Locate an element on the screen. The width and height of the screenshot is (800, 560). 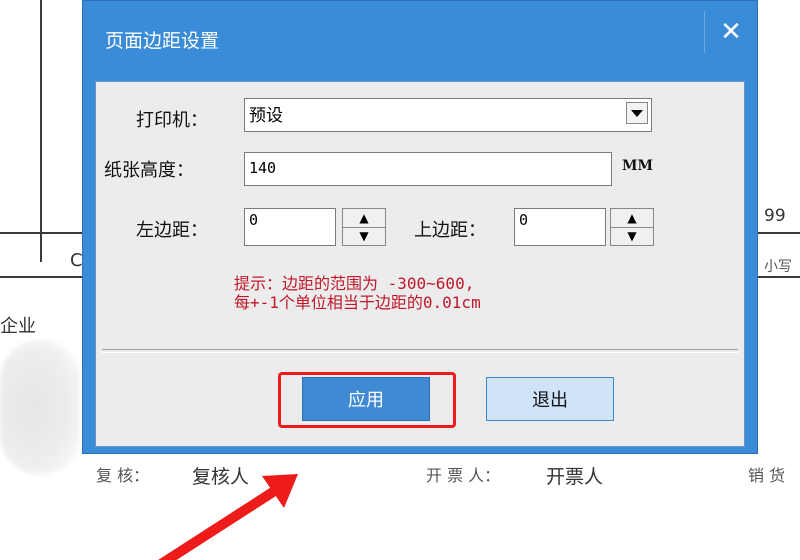
annotation-arrow-icon is located at coordinates (228, 517).